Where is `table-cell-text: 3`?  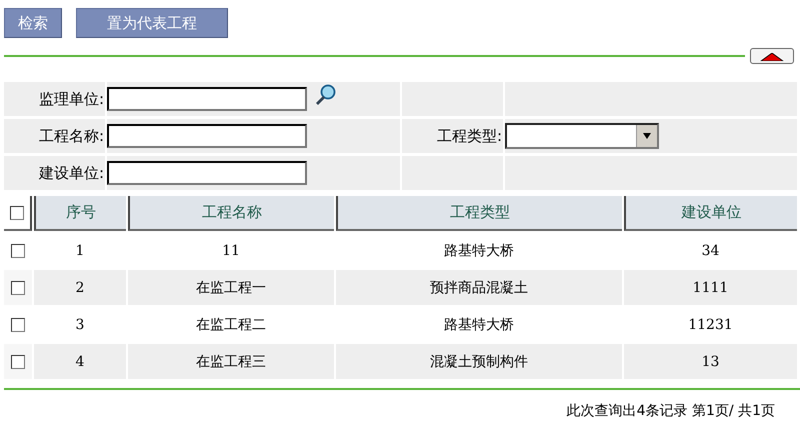
table-cell-text: 3 is located at coordinates (80, 325).